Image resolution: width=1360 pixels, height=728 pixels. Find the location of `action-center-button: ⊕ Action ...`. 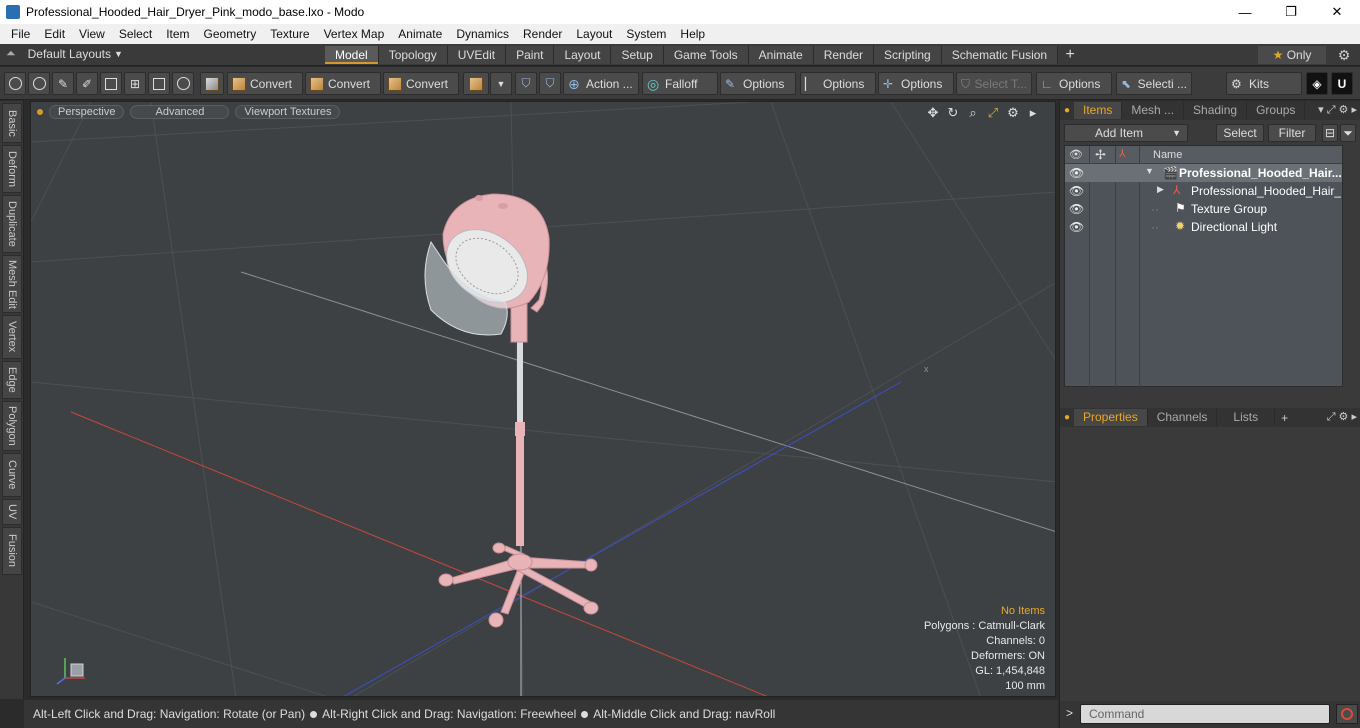

action-center-button: ⊕ Action ... is located at coordinates (601, 83).